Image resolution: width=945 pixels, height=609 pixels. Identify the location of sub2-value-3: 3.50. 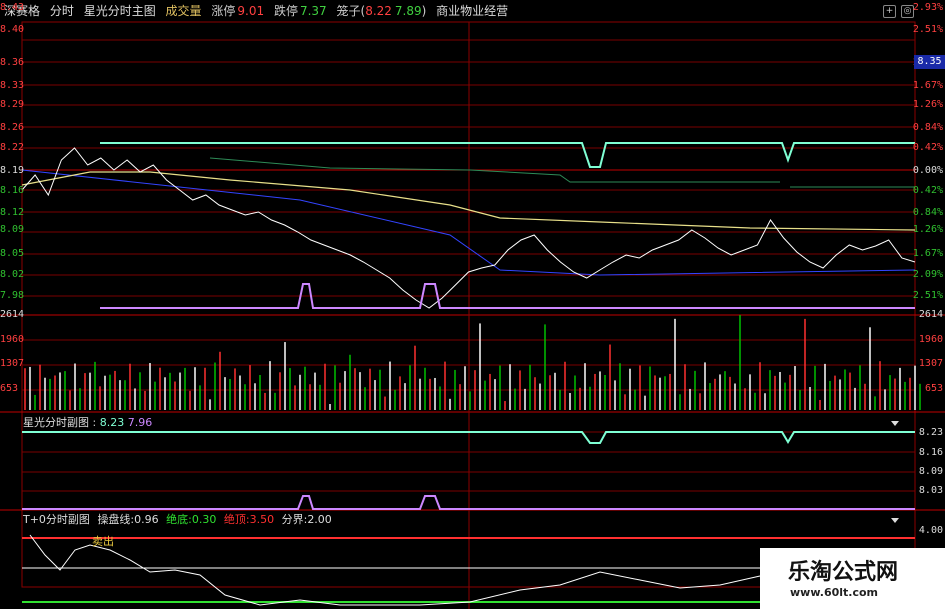
(262, 519).